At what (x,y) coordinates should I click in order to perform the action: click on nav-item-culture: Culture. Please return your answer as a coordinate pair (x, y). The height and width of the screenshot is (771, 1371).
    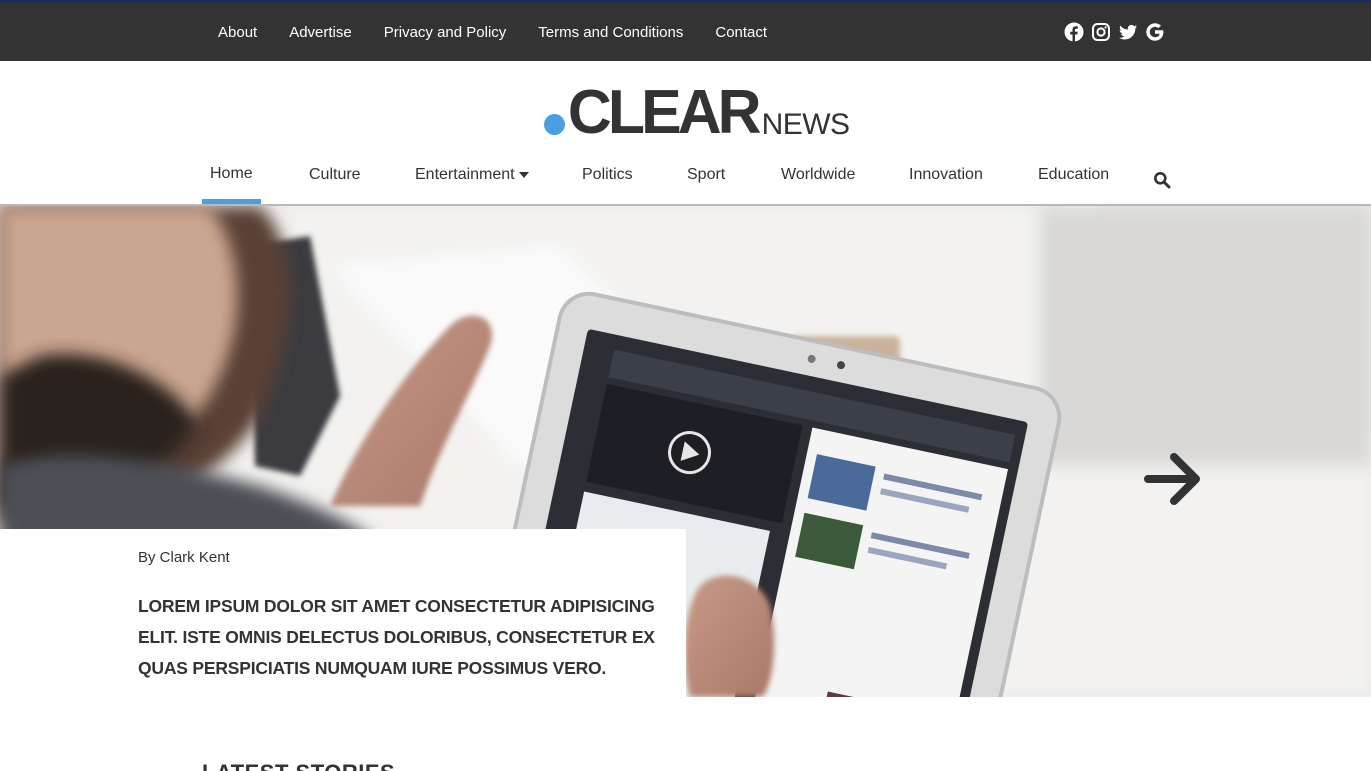
    Looking at the image, I should click on (335, 175).